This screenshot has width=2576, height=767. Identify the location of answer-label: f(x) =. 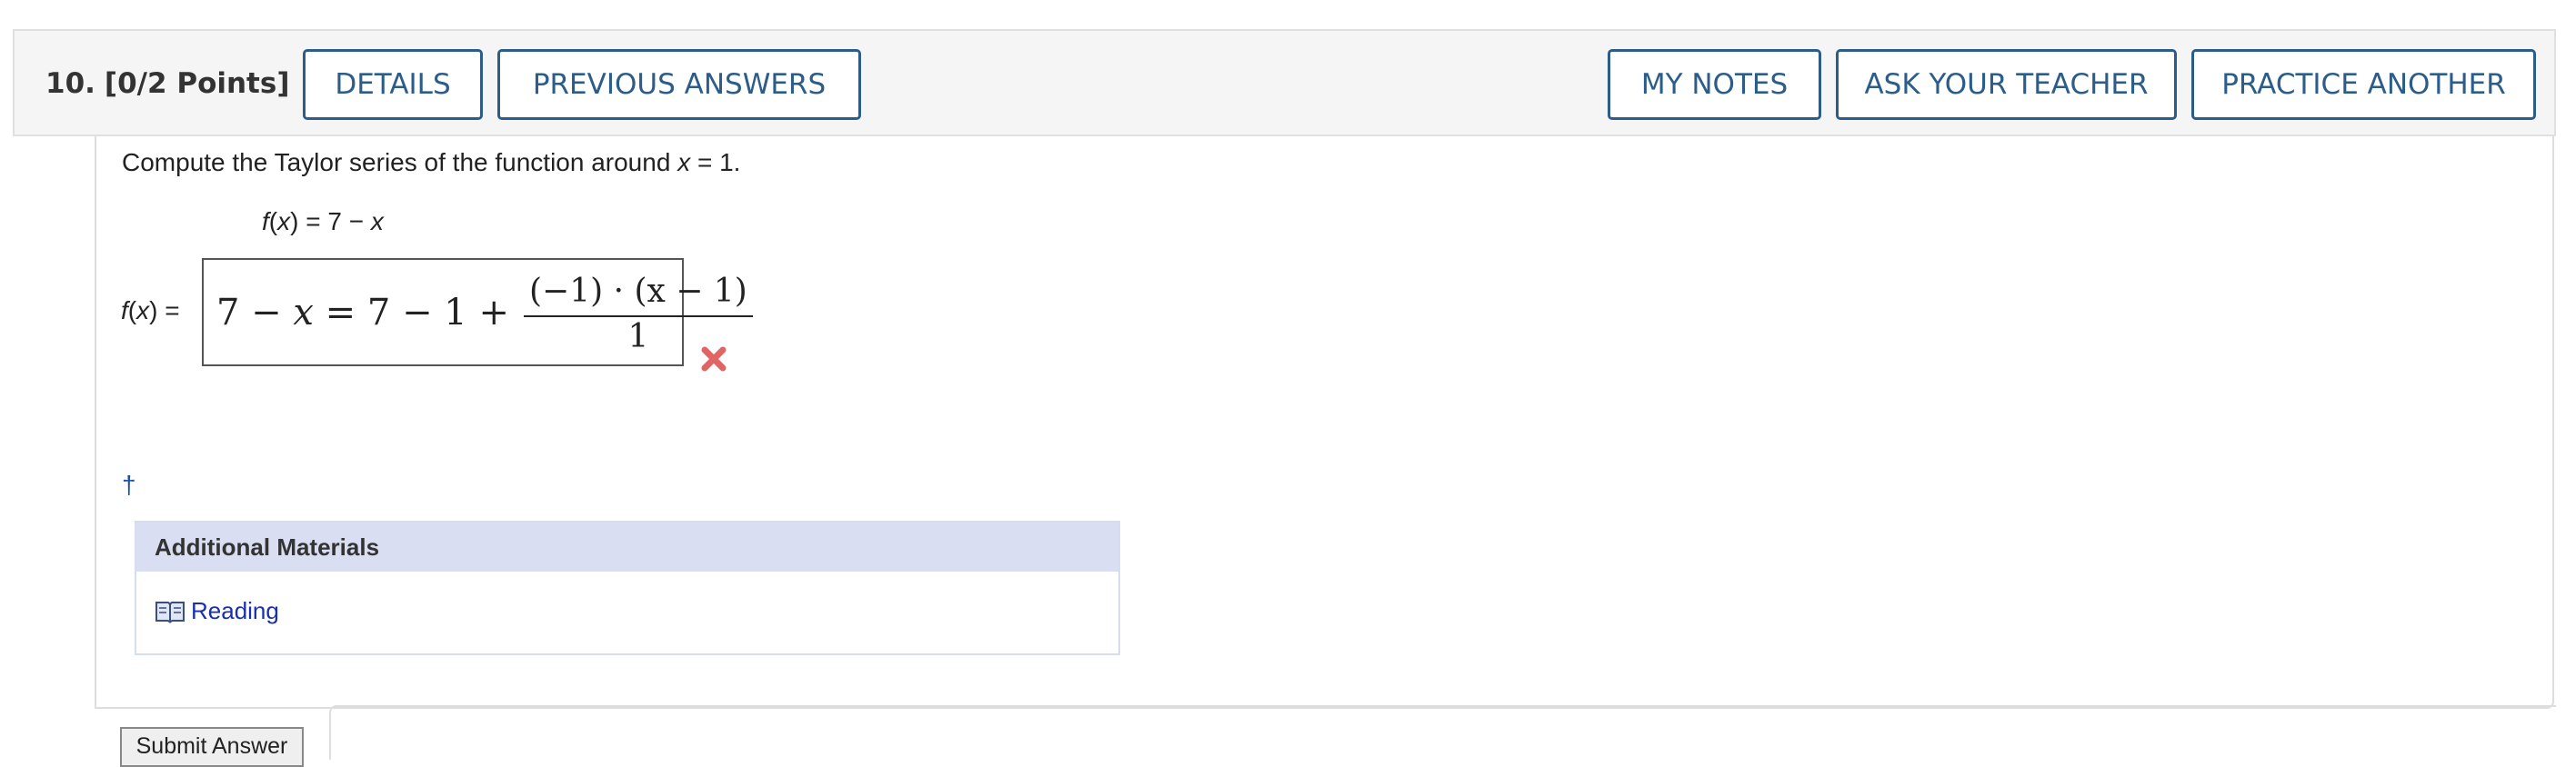
(151, 310).